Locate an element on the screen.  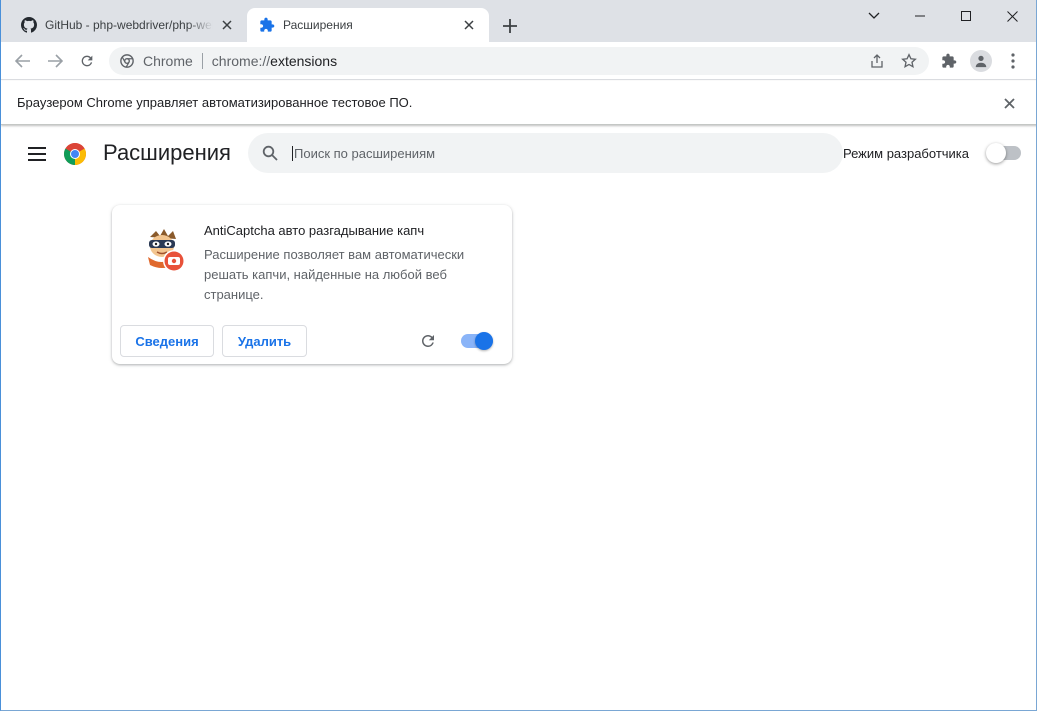
address-bar: Chrome chrome://extensions is located at coordinates (519, 61).